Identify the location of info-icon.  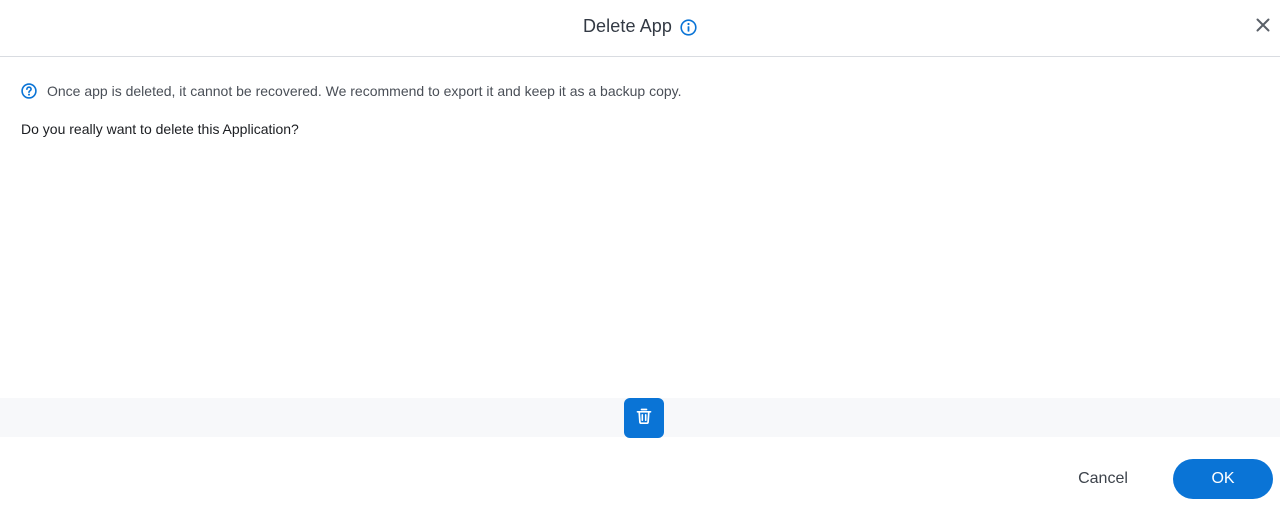
(688, 27).